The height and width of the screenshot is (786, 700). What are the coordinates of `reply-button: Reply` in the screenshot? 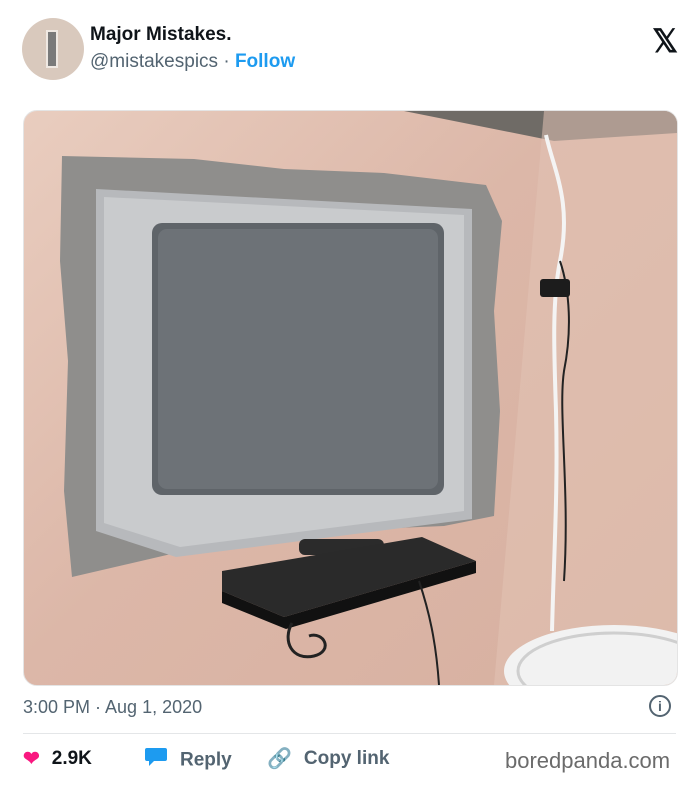 It's located at (188, 759).